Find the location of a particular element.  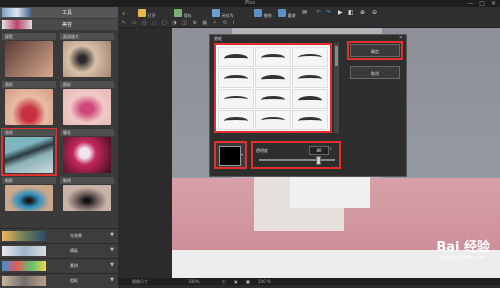

status-fill-icon: ■ is located at coordinates (248, 281).